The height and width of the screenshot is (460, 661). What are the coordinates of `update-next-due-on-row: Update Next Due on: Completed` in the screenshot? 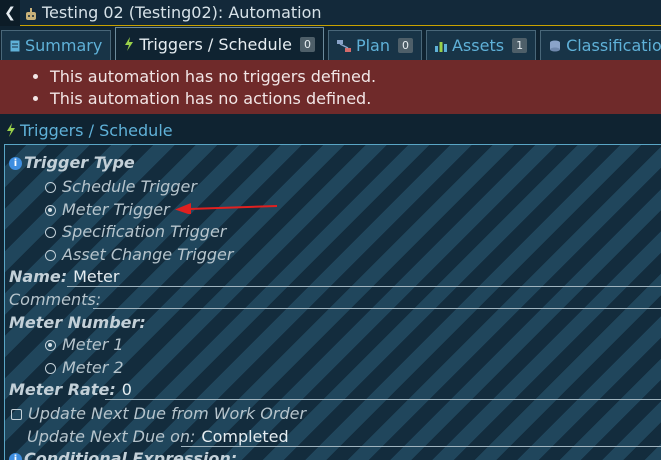 It's located at (158, 436).